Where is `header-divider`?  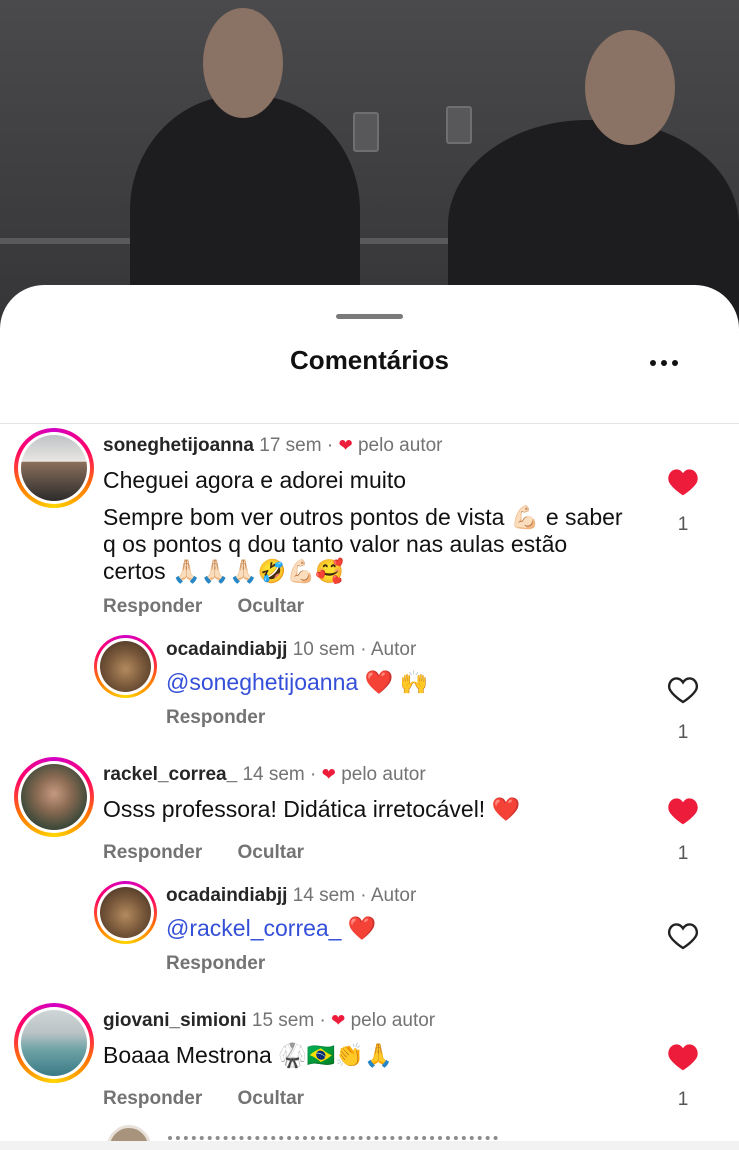 header-divider is located at coordinates (369, 423).